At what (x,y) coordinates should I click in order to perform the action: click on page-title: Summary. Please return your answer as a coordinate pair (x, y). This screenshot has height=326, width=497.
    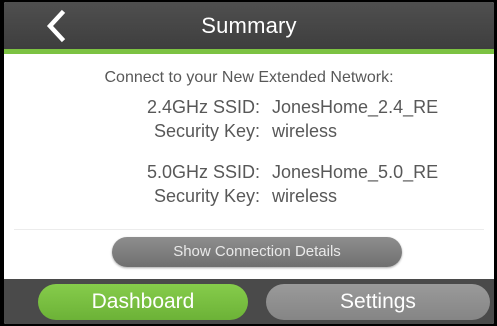
    Looking at the image, I should click on (249, 25).